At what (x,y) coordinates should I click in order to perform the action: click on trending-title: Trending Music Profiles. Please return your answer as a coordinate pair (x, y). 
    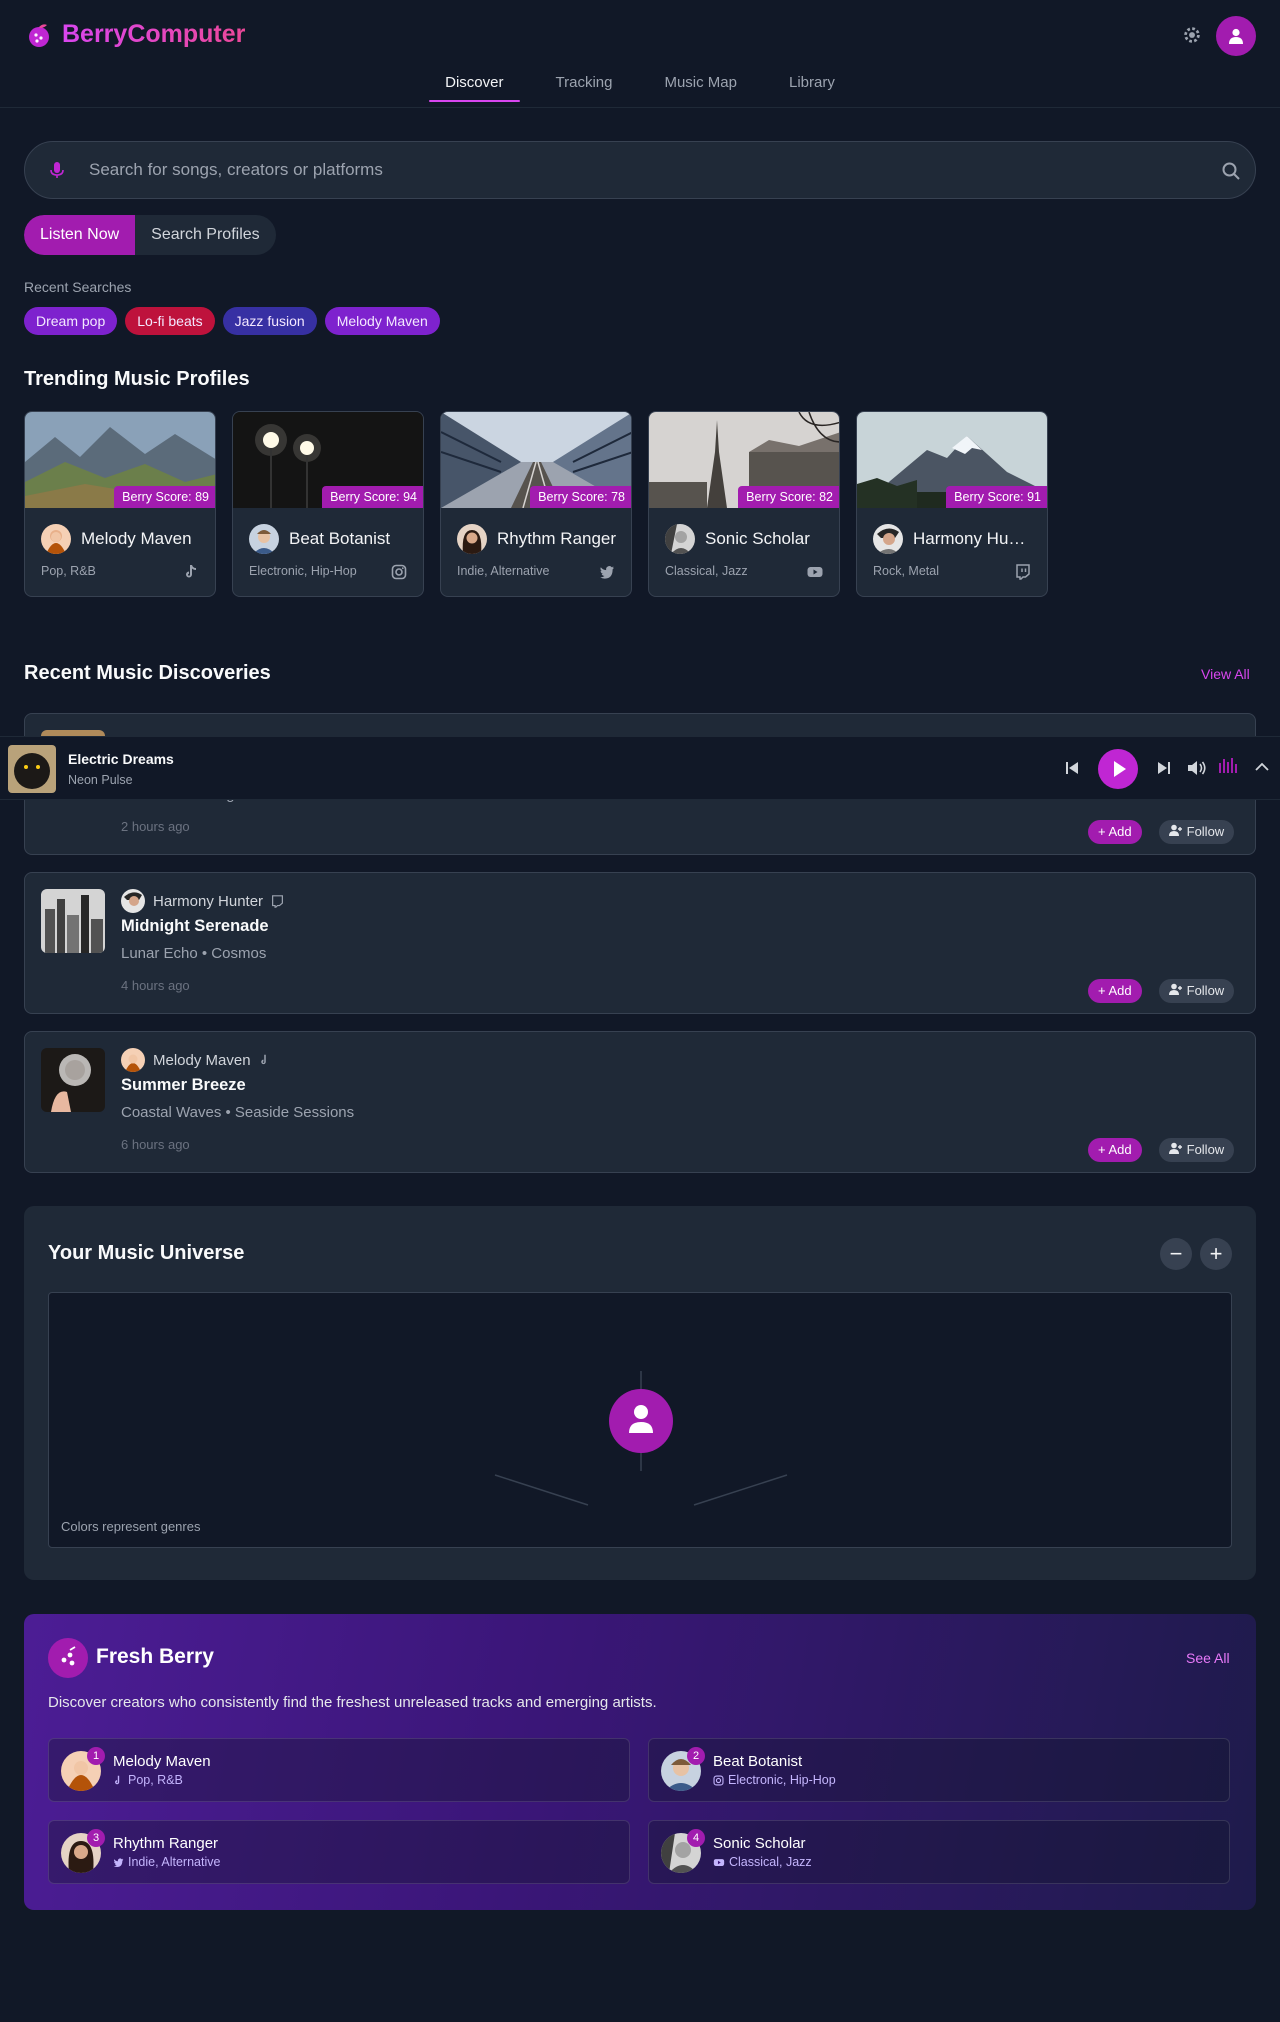
    Looking at the image, I should click on (137, 379).